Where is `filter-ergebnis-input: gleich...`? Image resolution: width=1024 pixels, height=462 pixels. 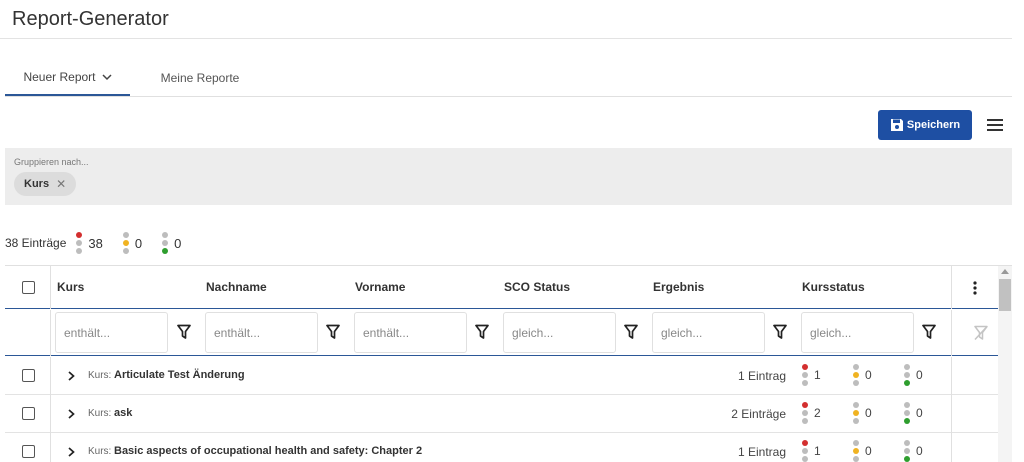
filter-ergebnis-input: gleich... is located at coordinates (708, 332).